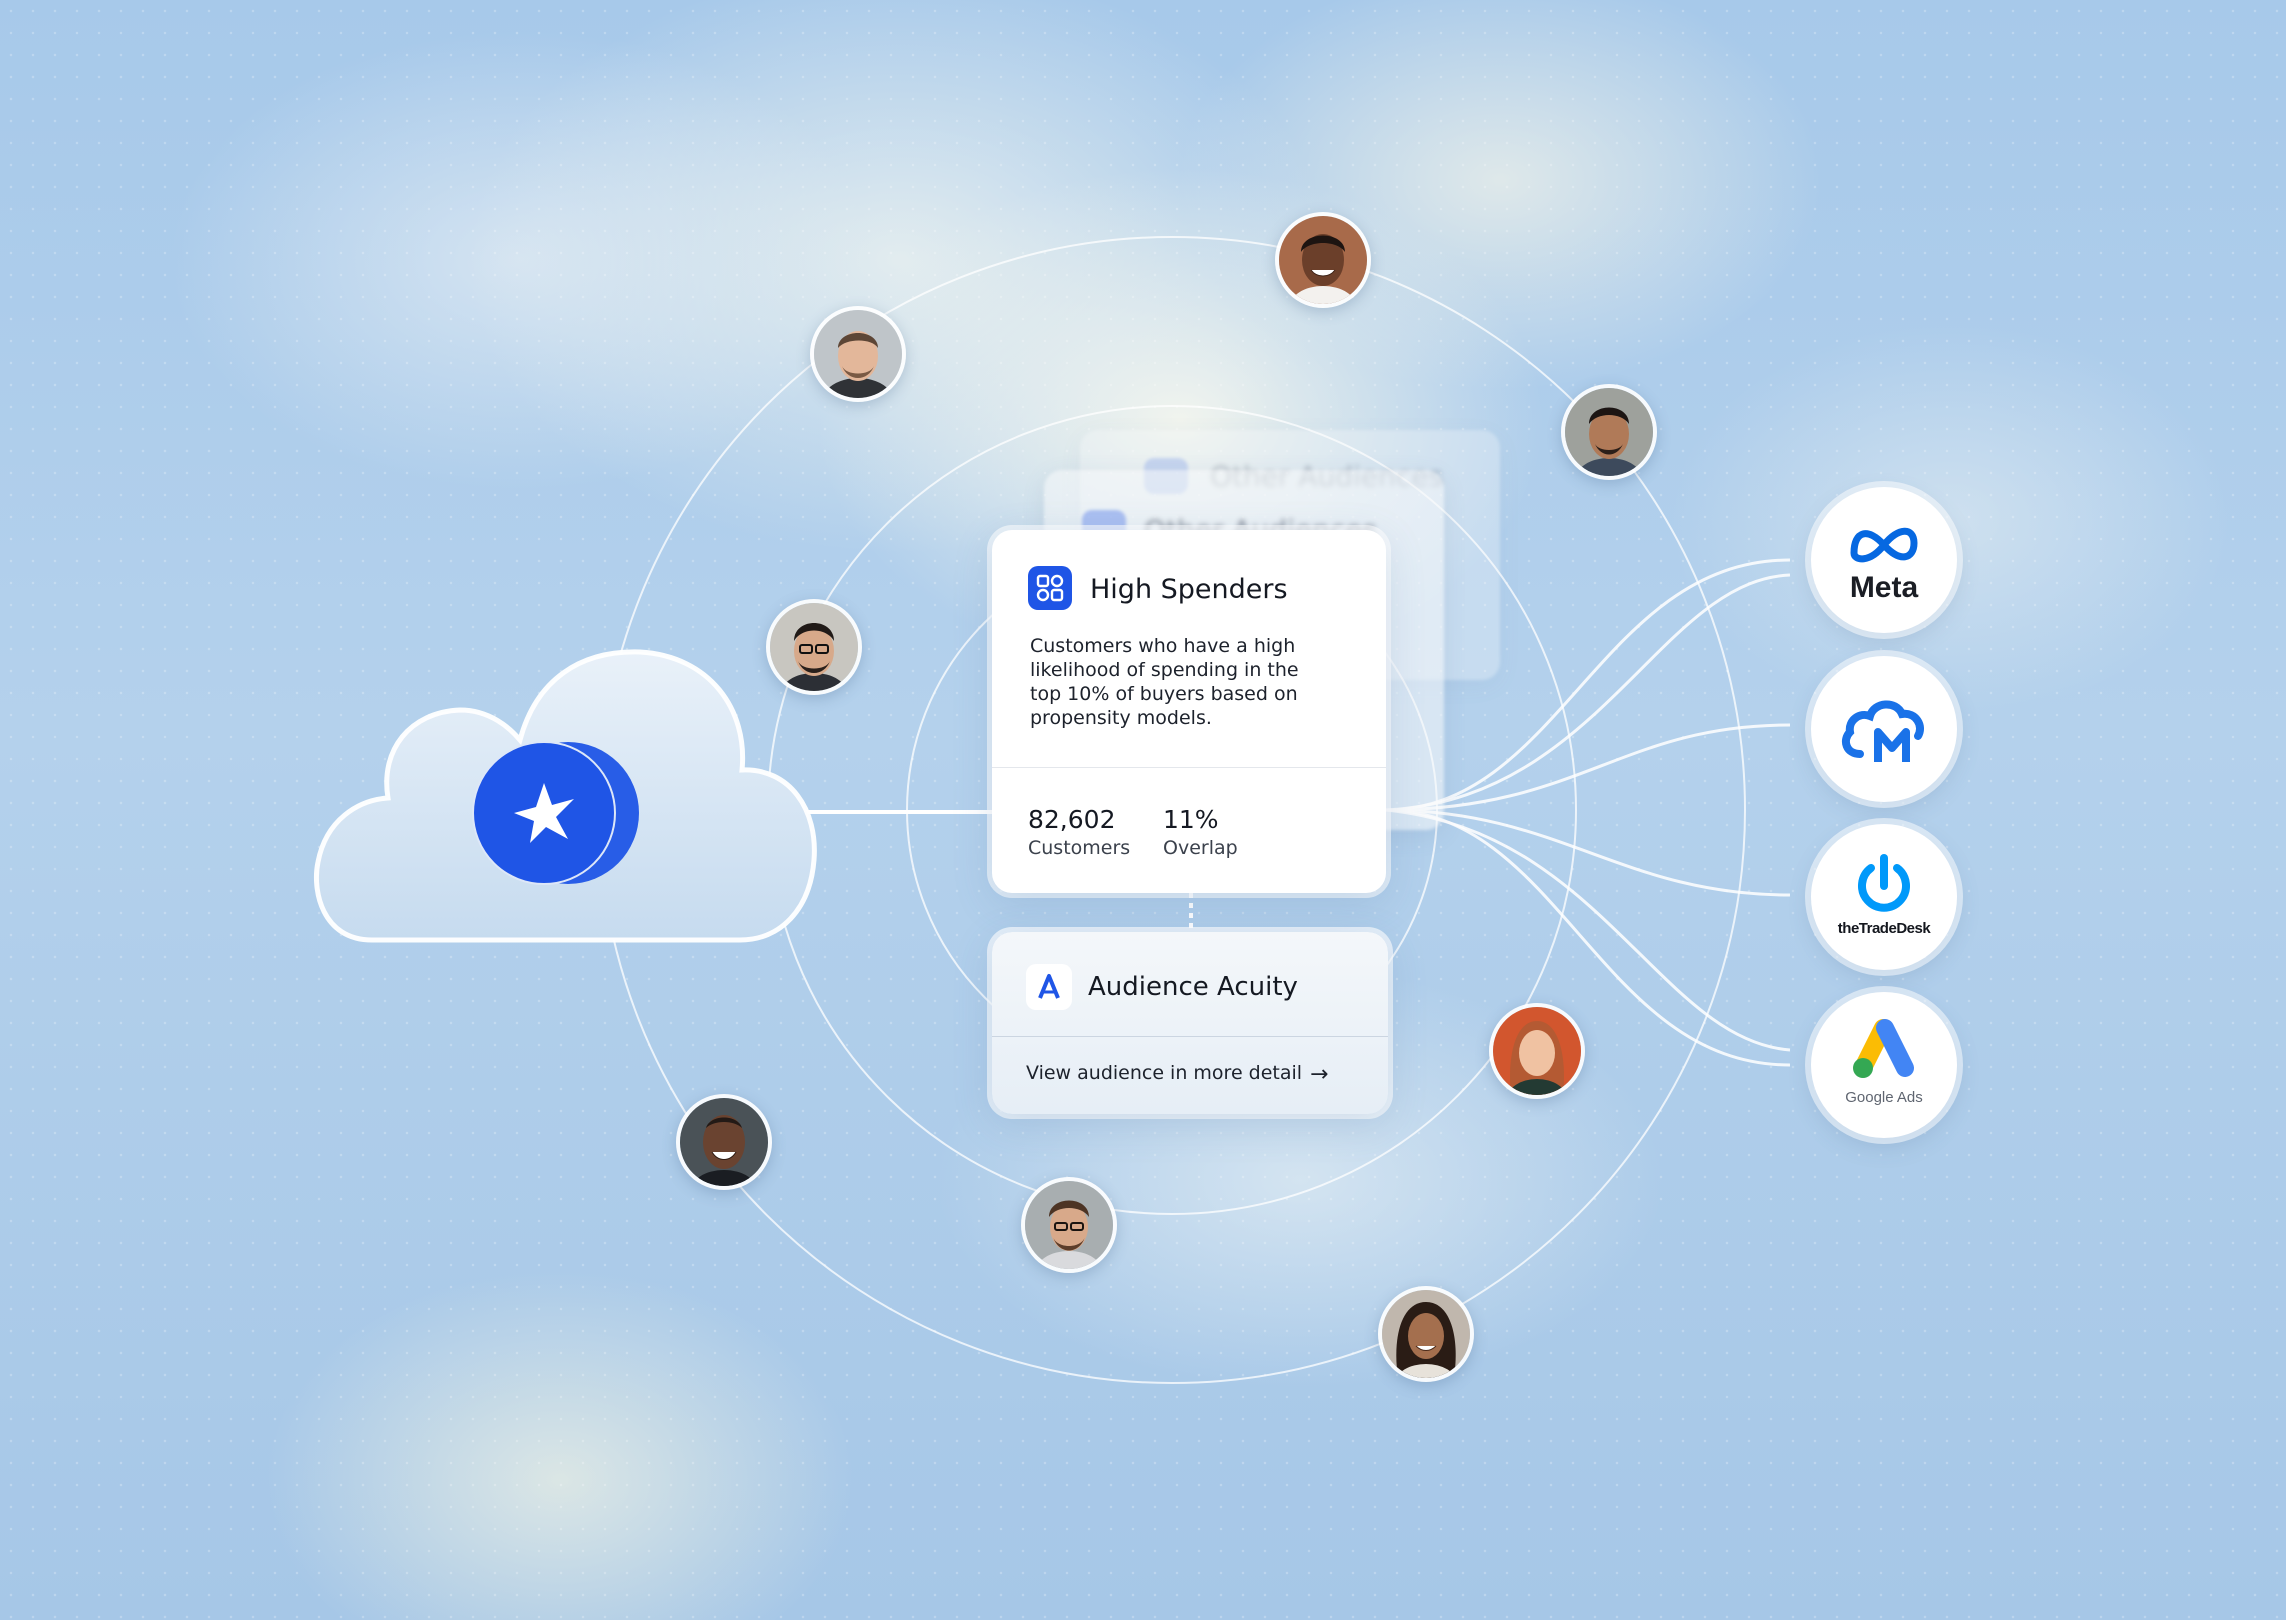  I want to click on cm-partner, so click(1884, 729).